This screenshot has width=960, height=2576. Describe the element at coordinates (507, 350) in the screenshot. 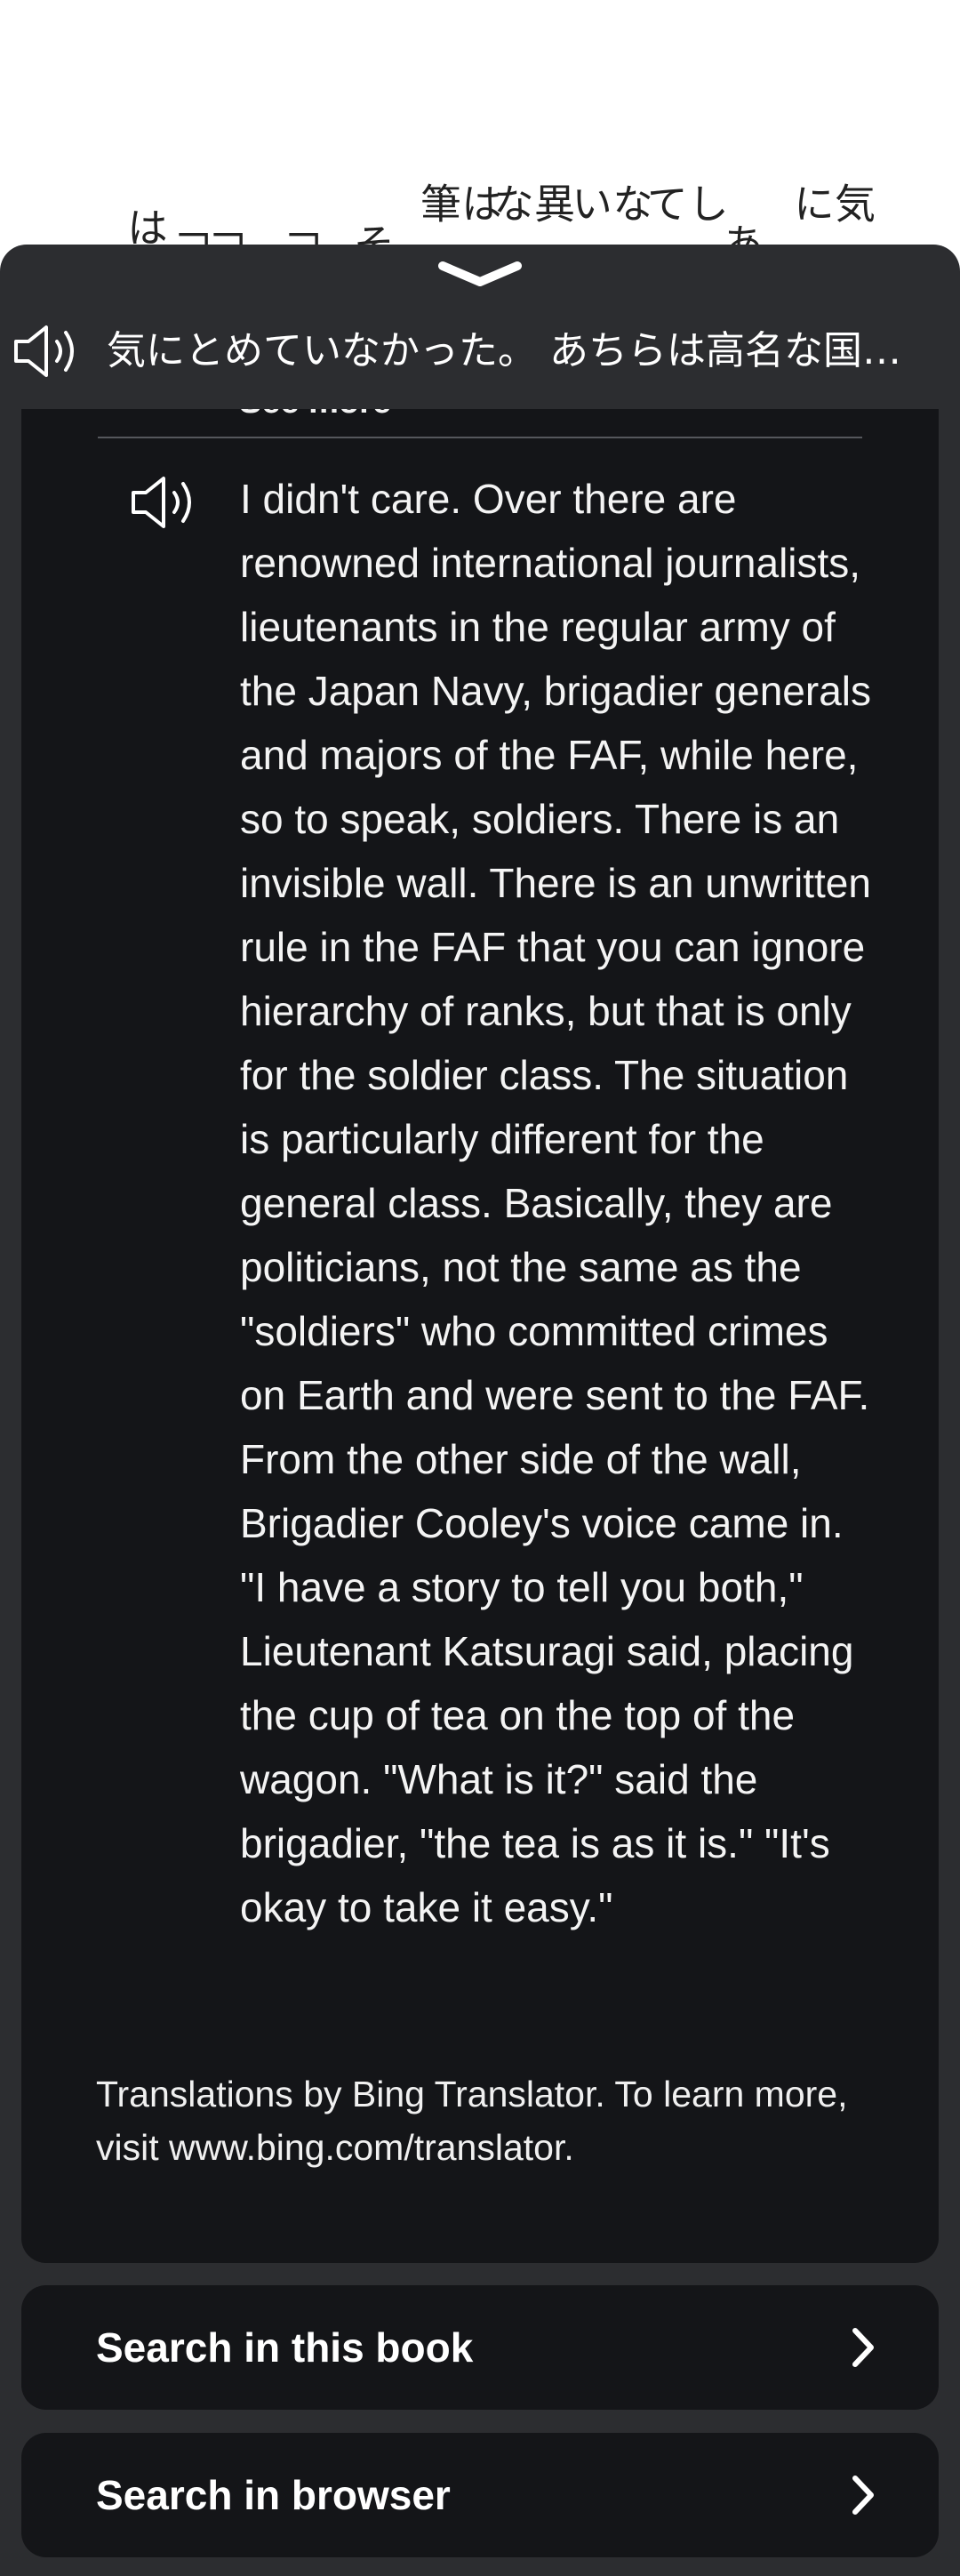

I see `source-text: 気にとめていなかった。 あちらは高名な国際ジャーナリスト` at that location.